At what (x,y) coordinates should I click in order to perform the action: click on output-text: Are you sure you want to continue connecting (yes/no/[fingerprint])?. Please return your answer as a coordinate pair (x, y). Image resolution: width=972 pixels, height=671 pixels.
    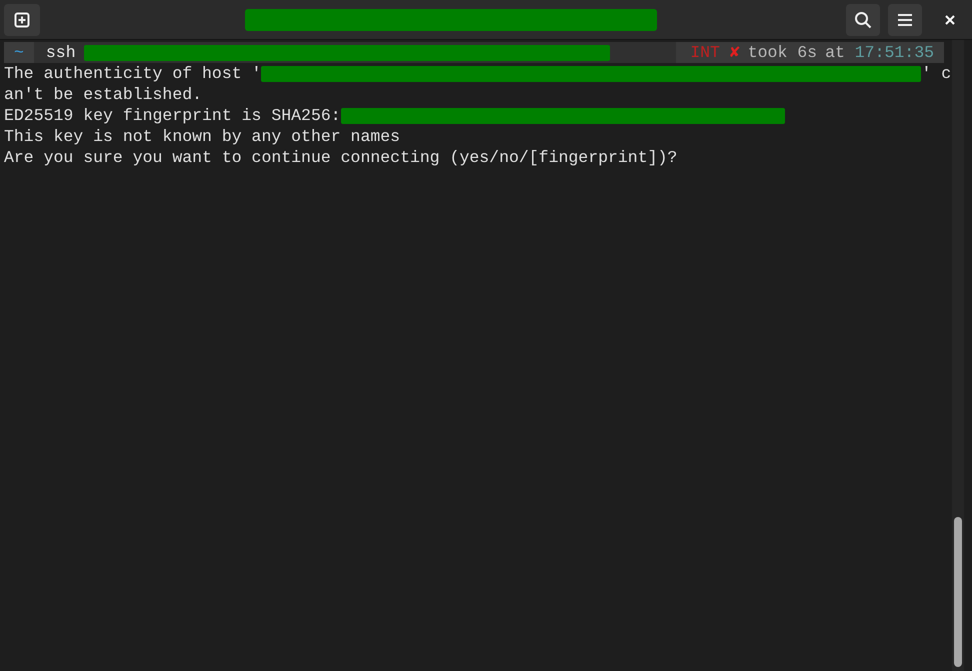
    Looking at the image, I should click on (341, 157).